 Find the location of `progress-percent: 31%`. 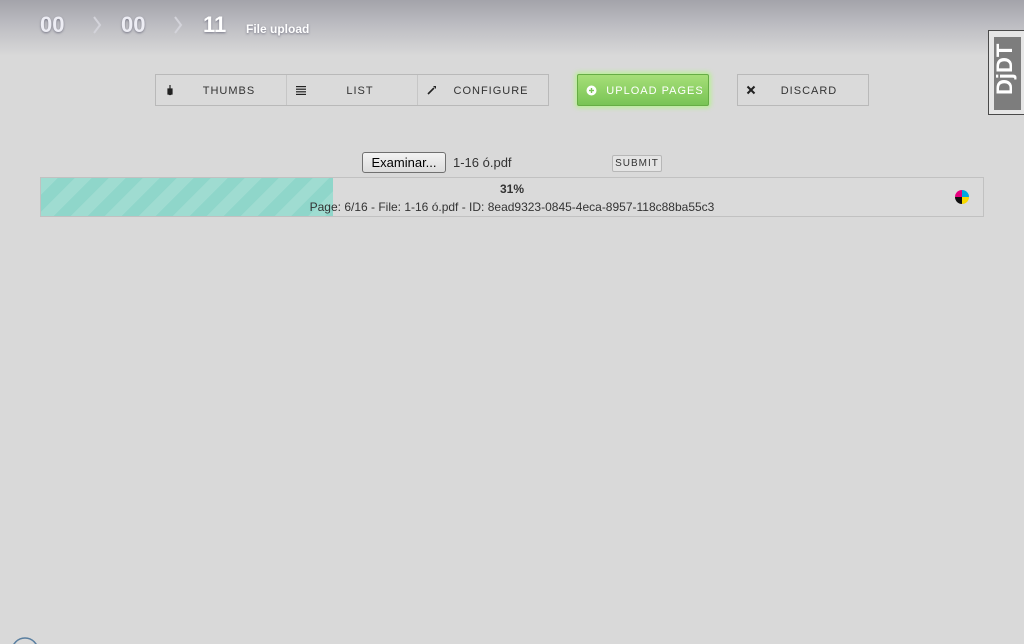

progress-percent: 31% is located at coordinates (512, 189).